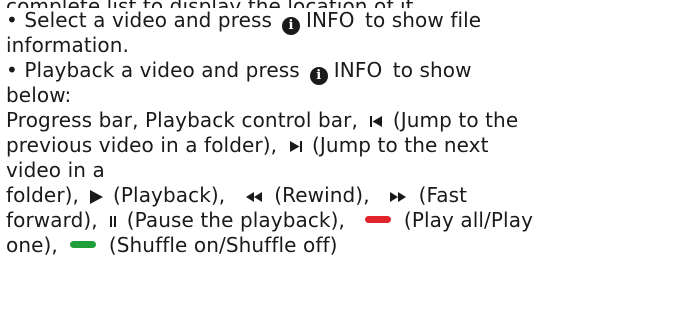 The height and width of the screenshot is (336, 686). What do you see at coordinates (398, 196) in the screenshot?
I see `fast-forward-icon` at bounding box center [398, 196].